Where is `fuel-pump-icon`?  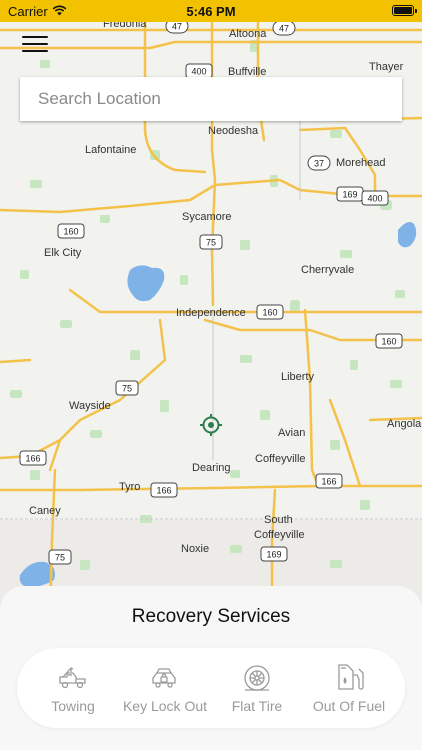 fuel-pump-icon is located at coordinates (351, 677).